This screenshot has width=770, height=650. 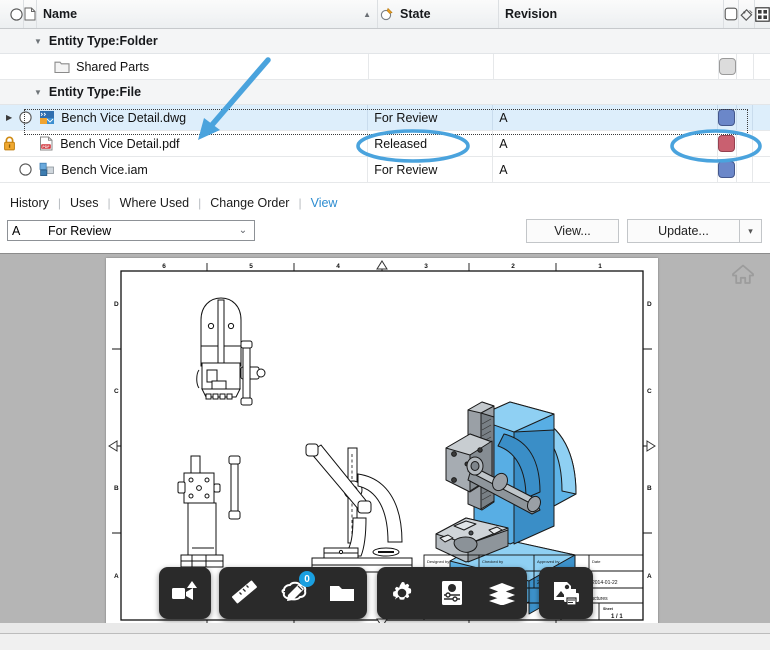 I want to click on video-camera-button, so click(x=185, y=593).